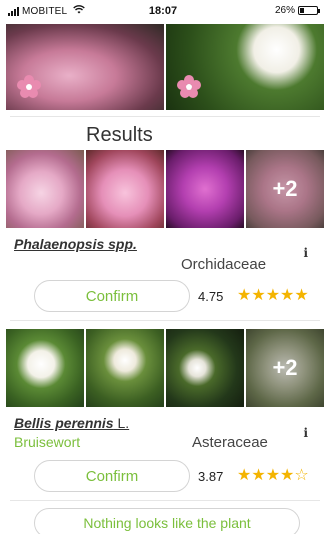  Describe the element at coordinates (284, 10) in the screenshot. I see `battery-percent: 26%` at that location.